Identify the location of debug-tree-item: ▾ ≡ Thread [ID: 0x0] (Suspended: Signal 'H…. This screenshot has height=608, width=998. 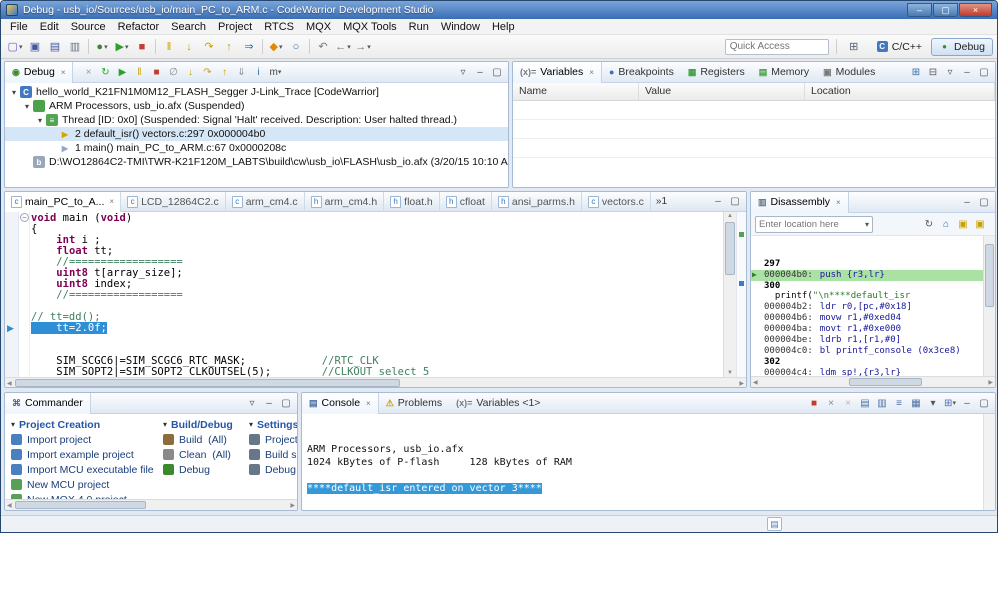
(256, 120).